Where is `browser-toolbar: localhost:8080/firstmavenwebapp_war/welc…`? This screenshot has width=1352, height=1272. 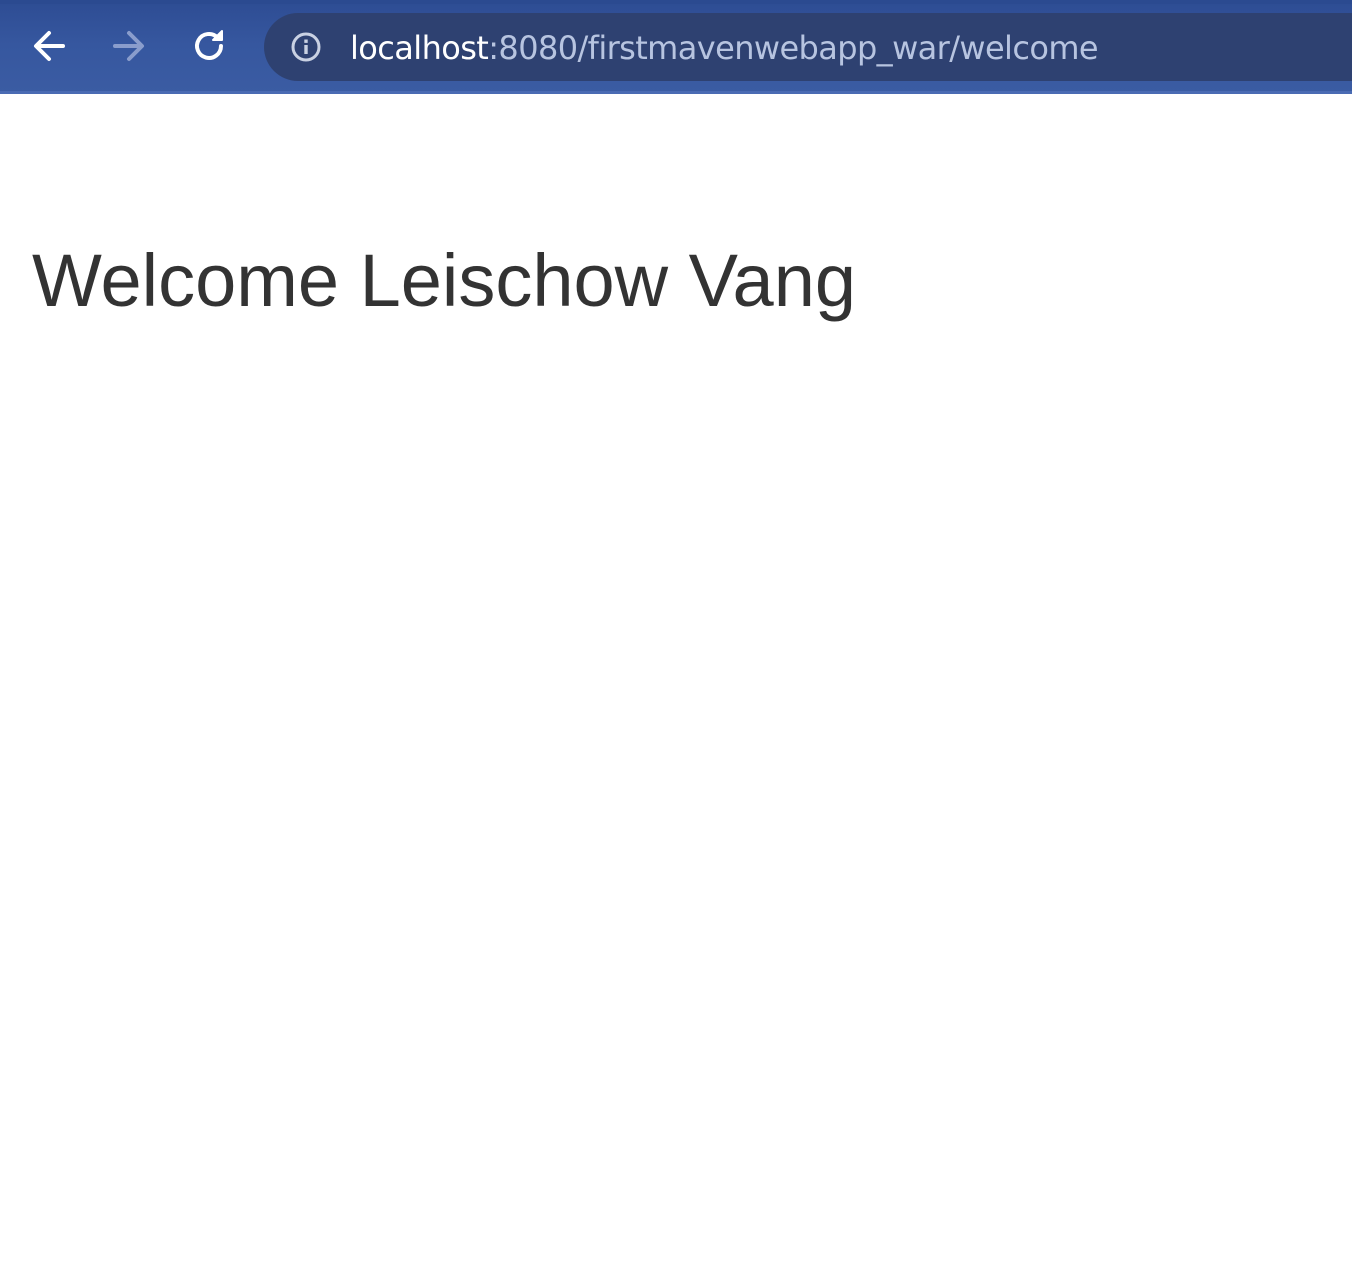 browser-toolbar: localhost:8080/firstmavenwebapp_war/welc… is located at coordinates (676, 47).